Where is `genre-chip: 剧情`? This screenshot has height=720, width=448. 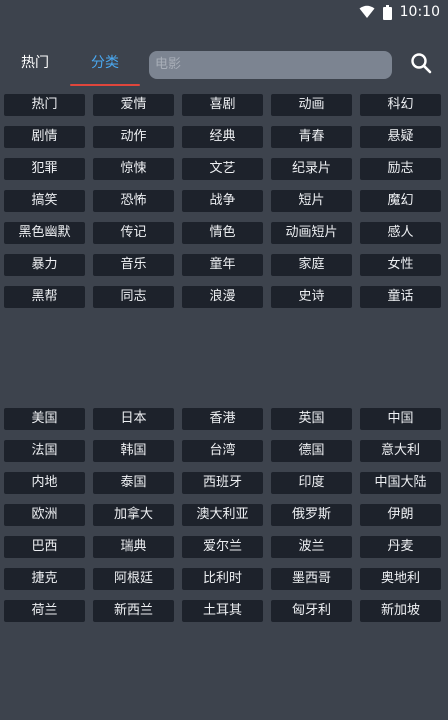 genre-chip: 剧情 is located at coordinates (44, 137).